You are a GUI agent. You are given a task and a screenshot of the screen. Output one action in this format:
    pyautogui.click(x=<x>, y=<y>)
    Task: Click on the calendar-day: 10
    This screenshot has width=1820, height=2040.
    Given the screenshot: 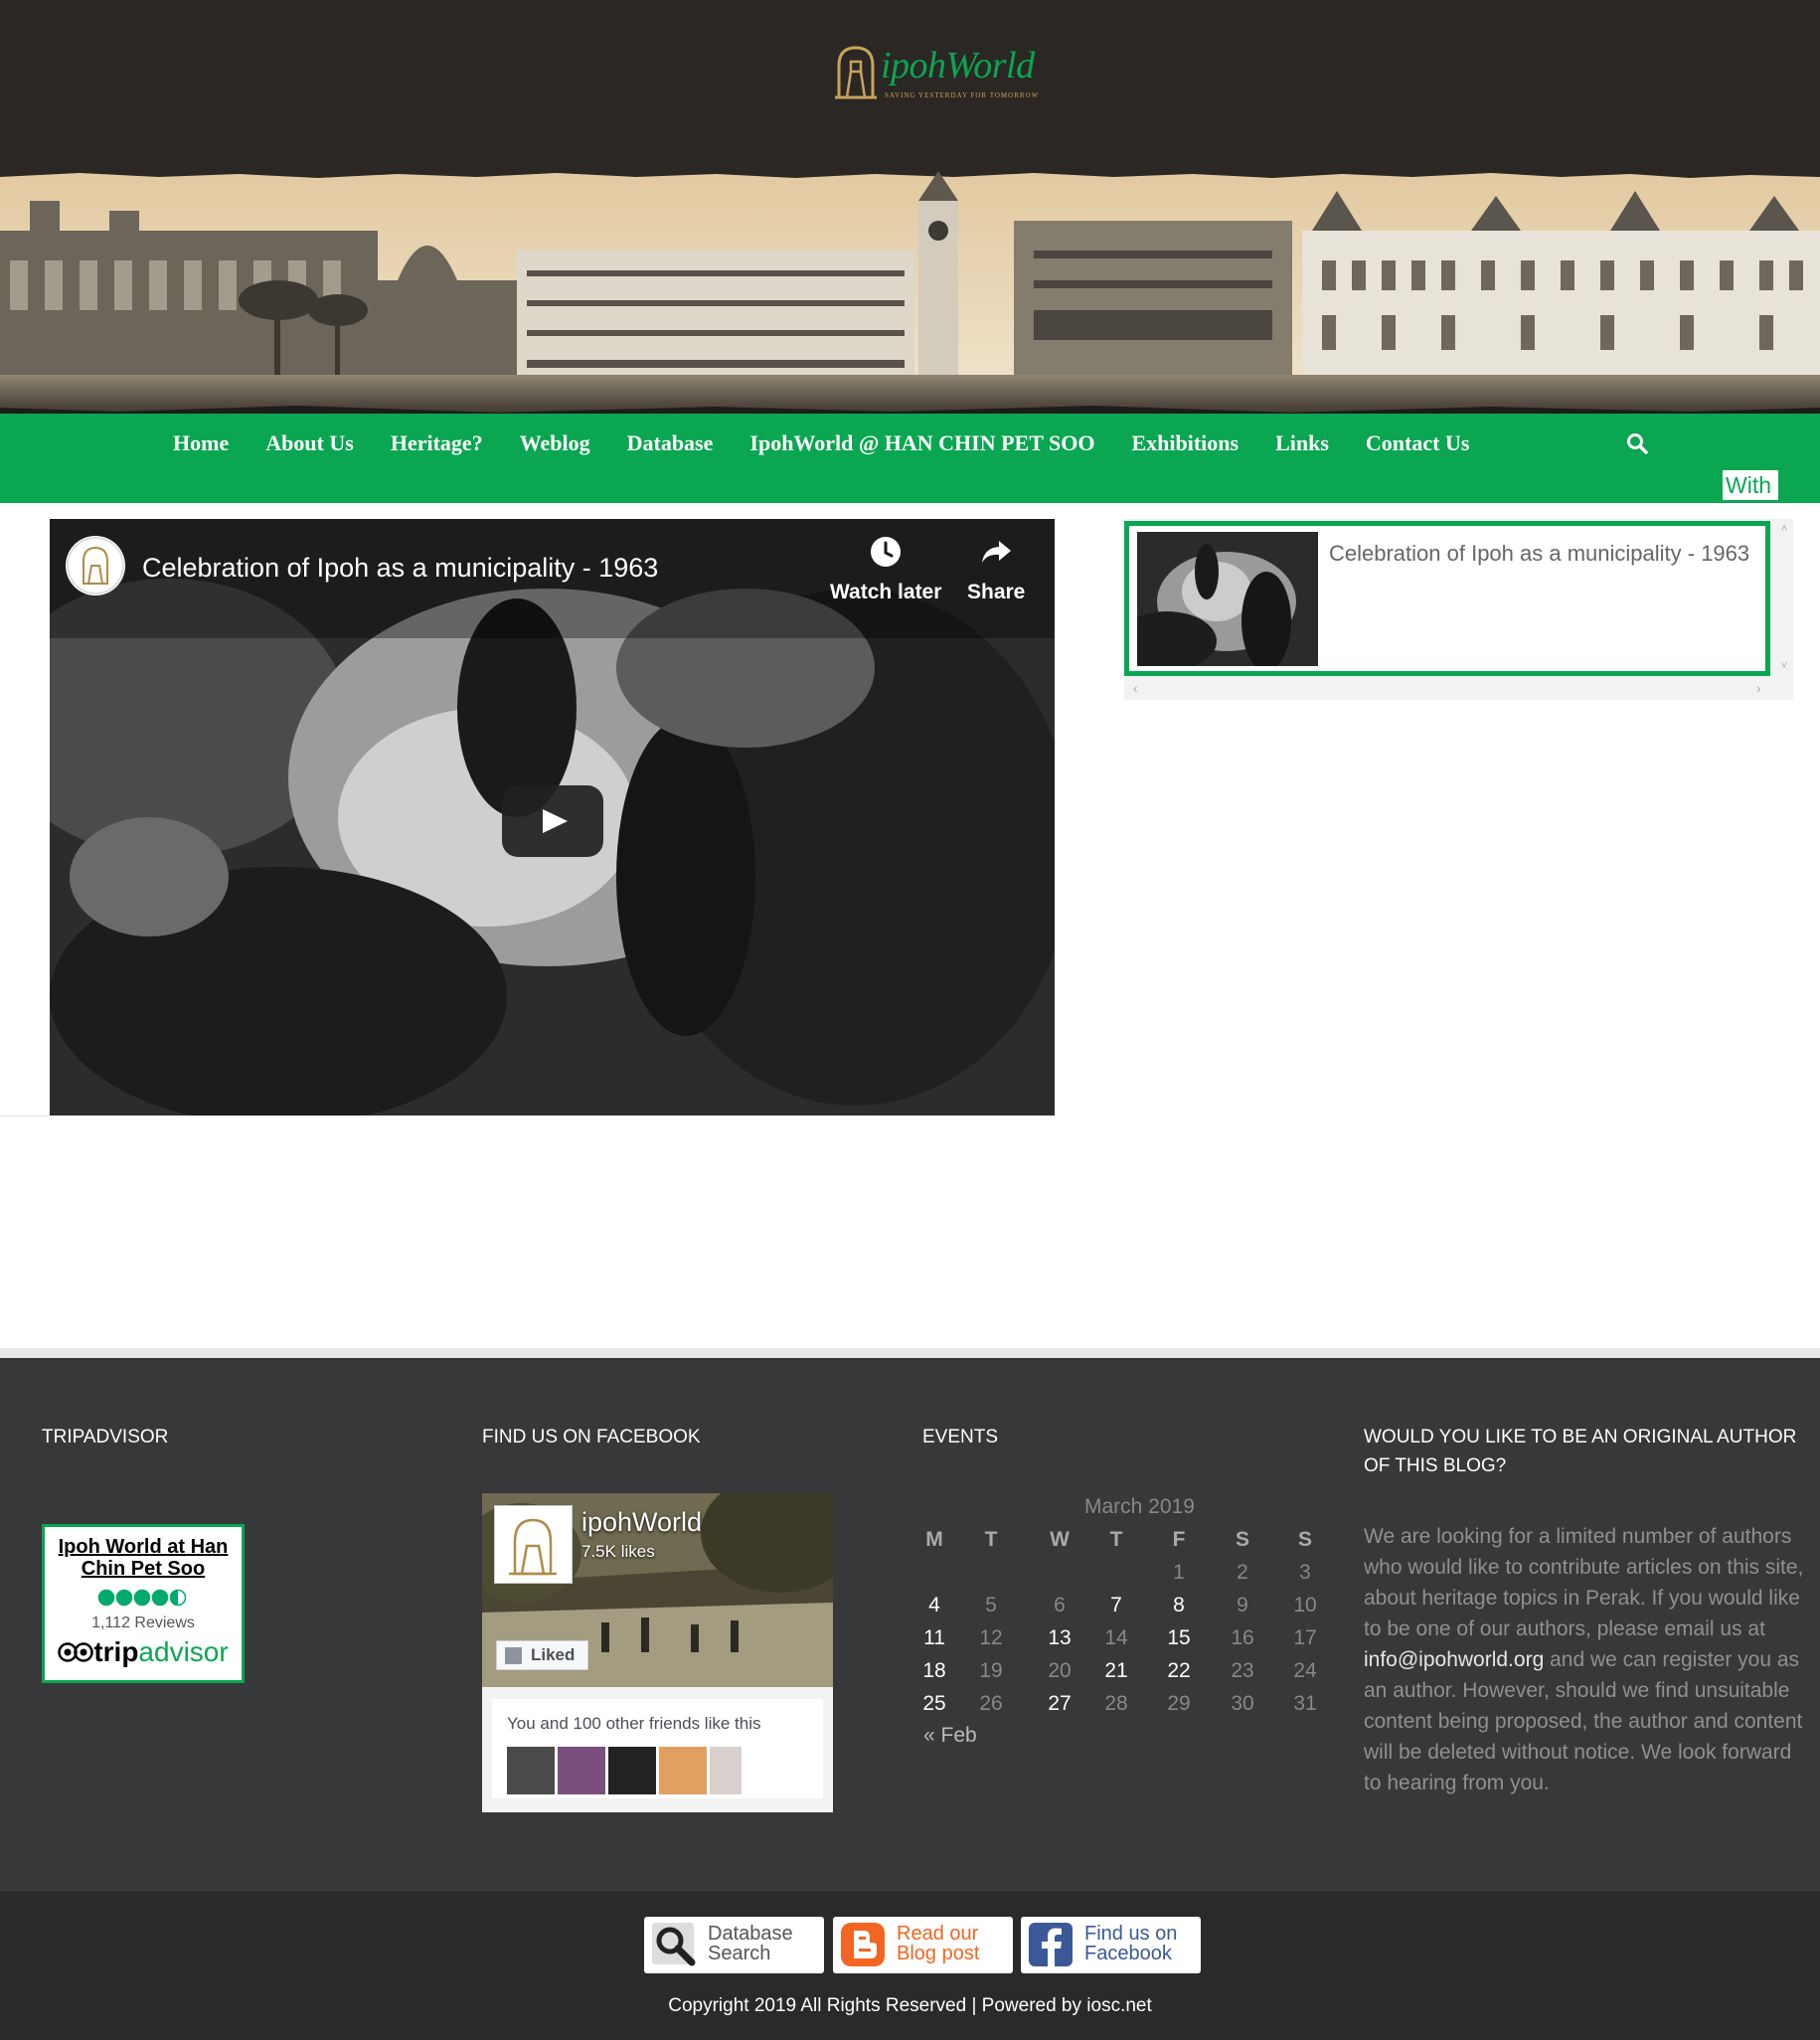 What is the action you would take?
    pyautogui.click(x=1305, y=1605)
    